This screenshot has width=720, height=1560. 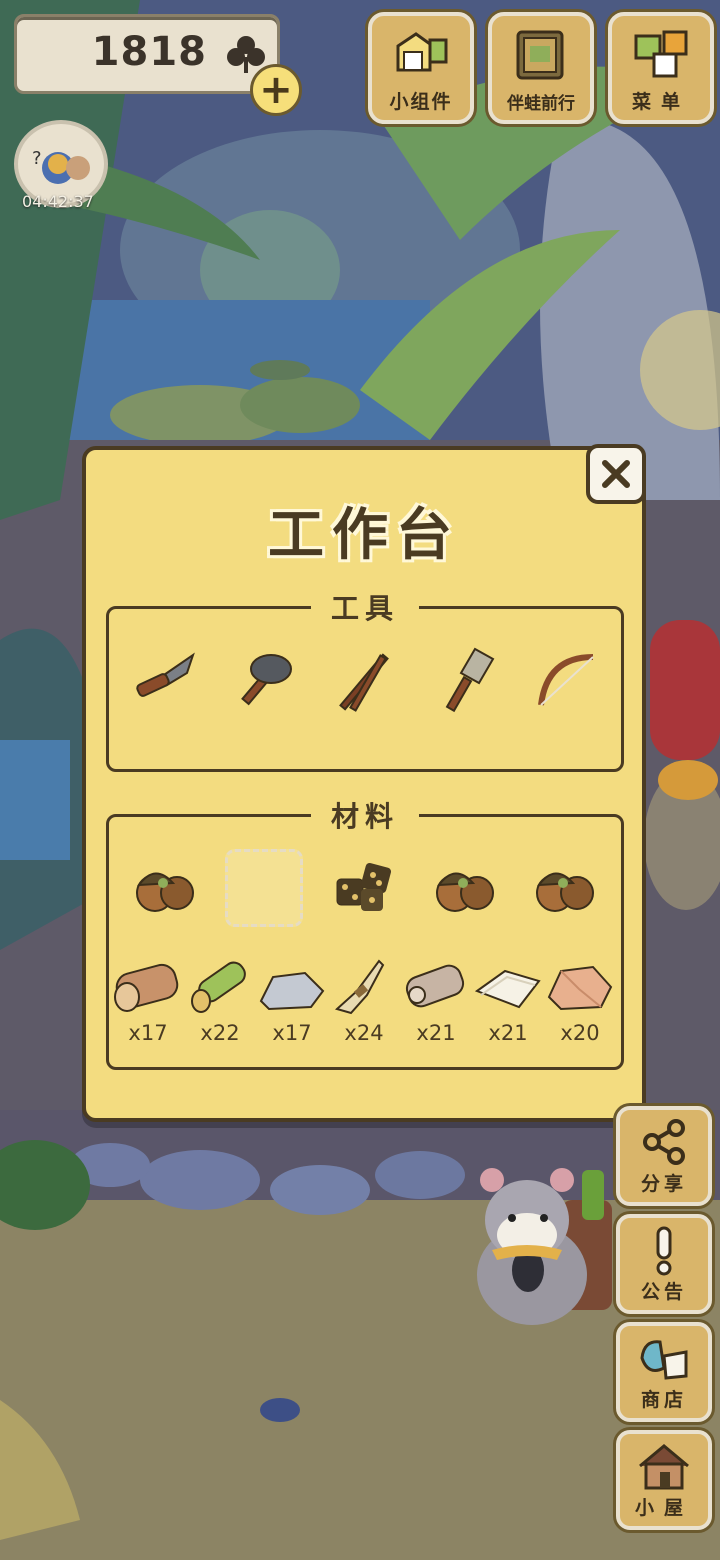 What do you see at coordinates (220, 1033) in the screenshot?
I see `count-bamboo: x22` at bounding box center [220, 1033].